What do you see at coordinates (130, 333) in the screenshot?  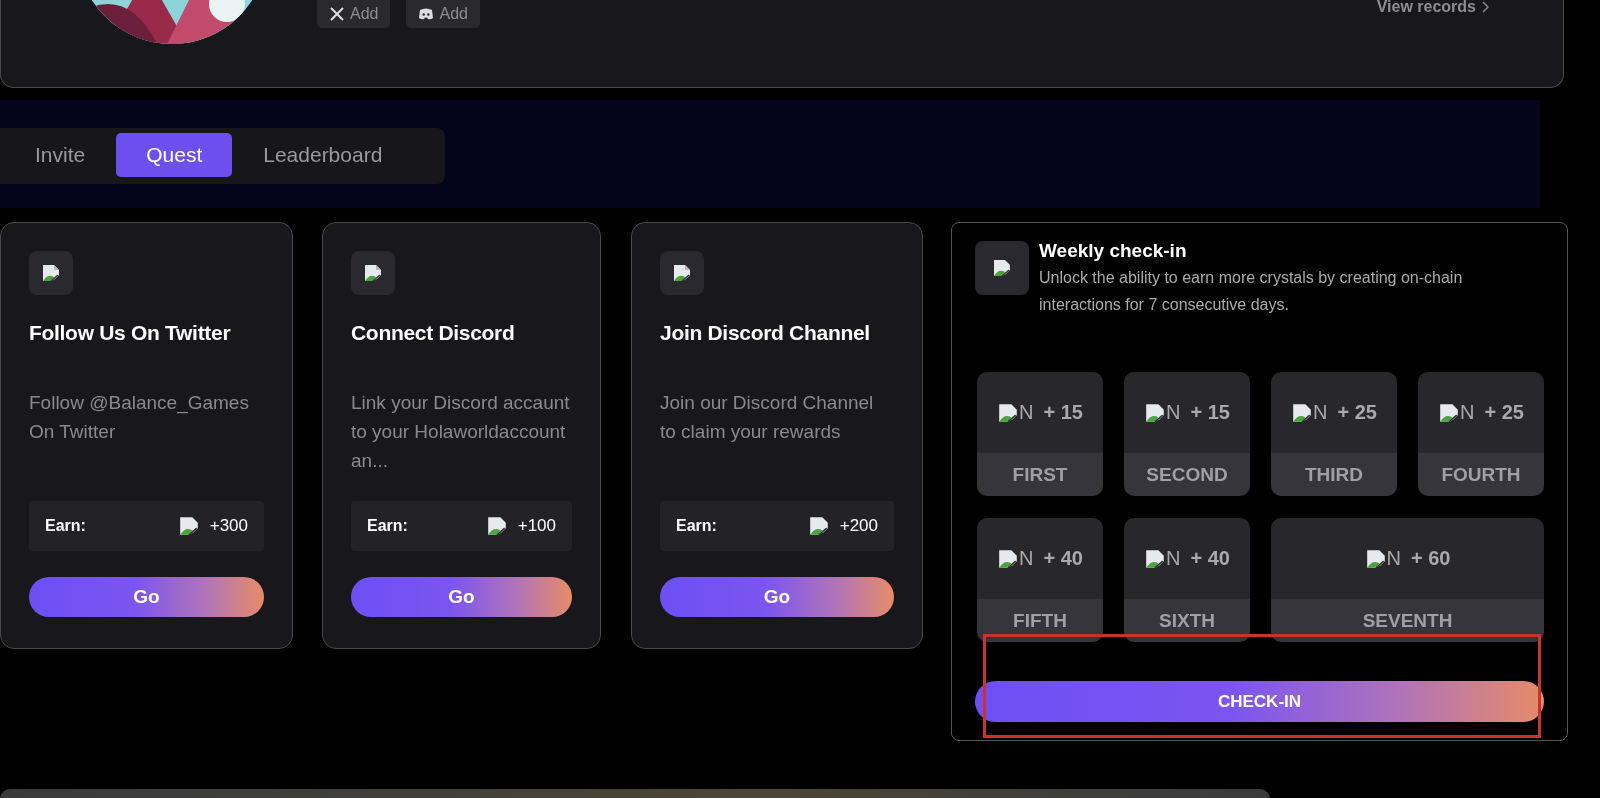 I see `quest-title: Follow Us On Twitter` at bounding box center [130, 333].